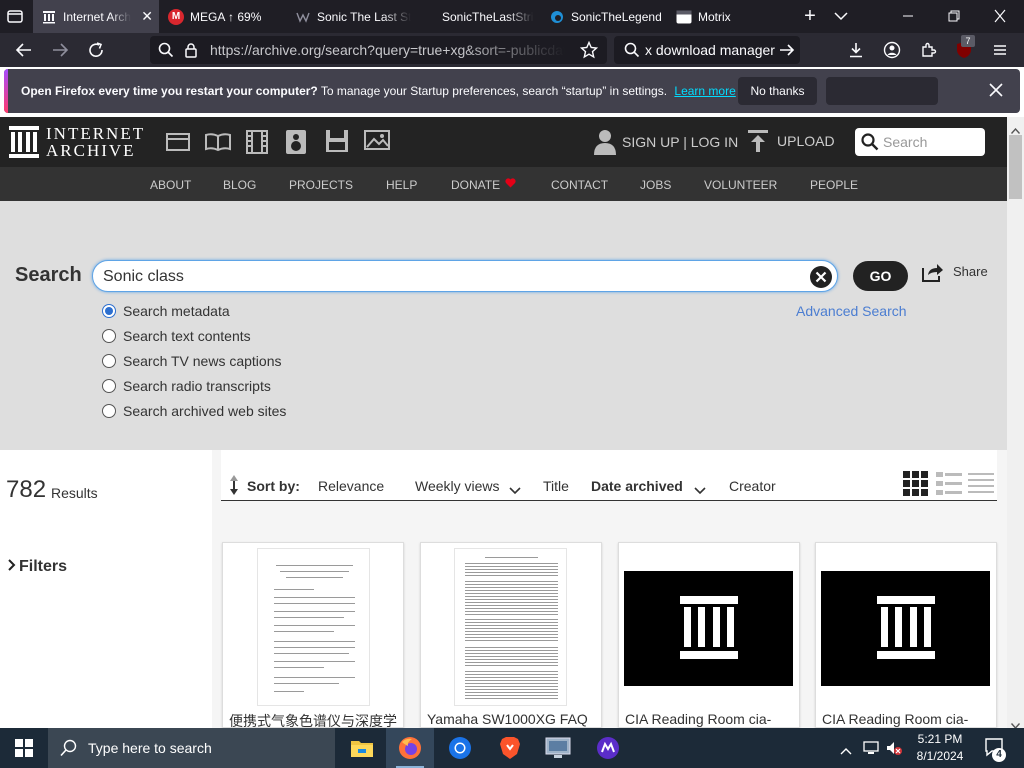  I want to click on chrome-icon, so click(460, 748).